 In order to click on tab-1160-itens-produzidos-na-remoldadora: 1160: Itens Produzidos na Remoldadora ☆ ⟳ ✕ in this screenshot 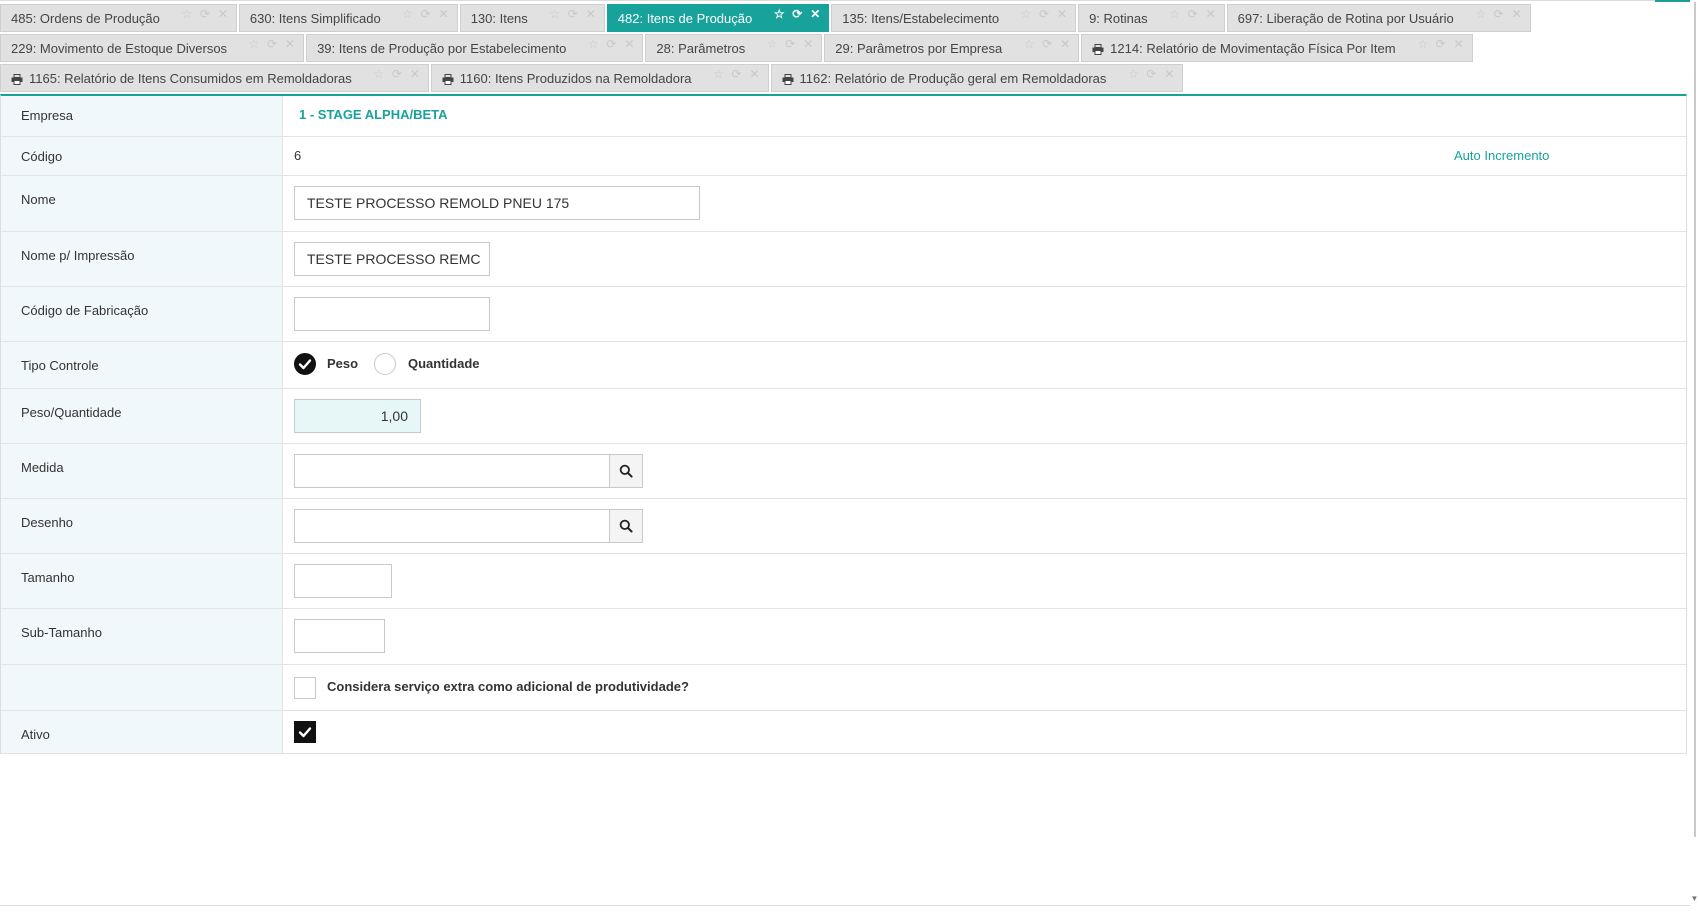, I will do `click(599, 78)`.